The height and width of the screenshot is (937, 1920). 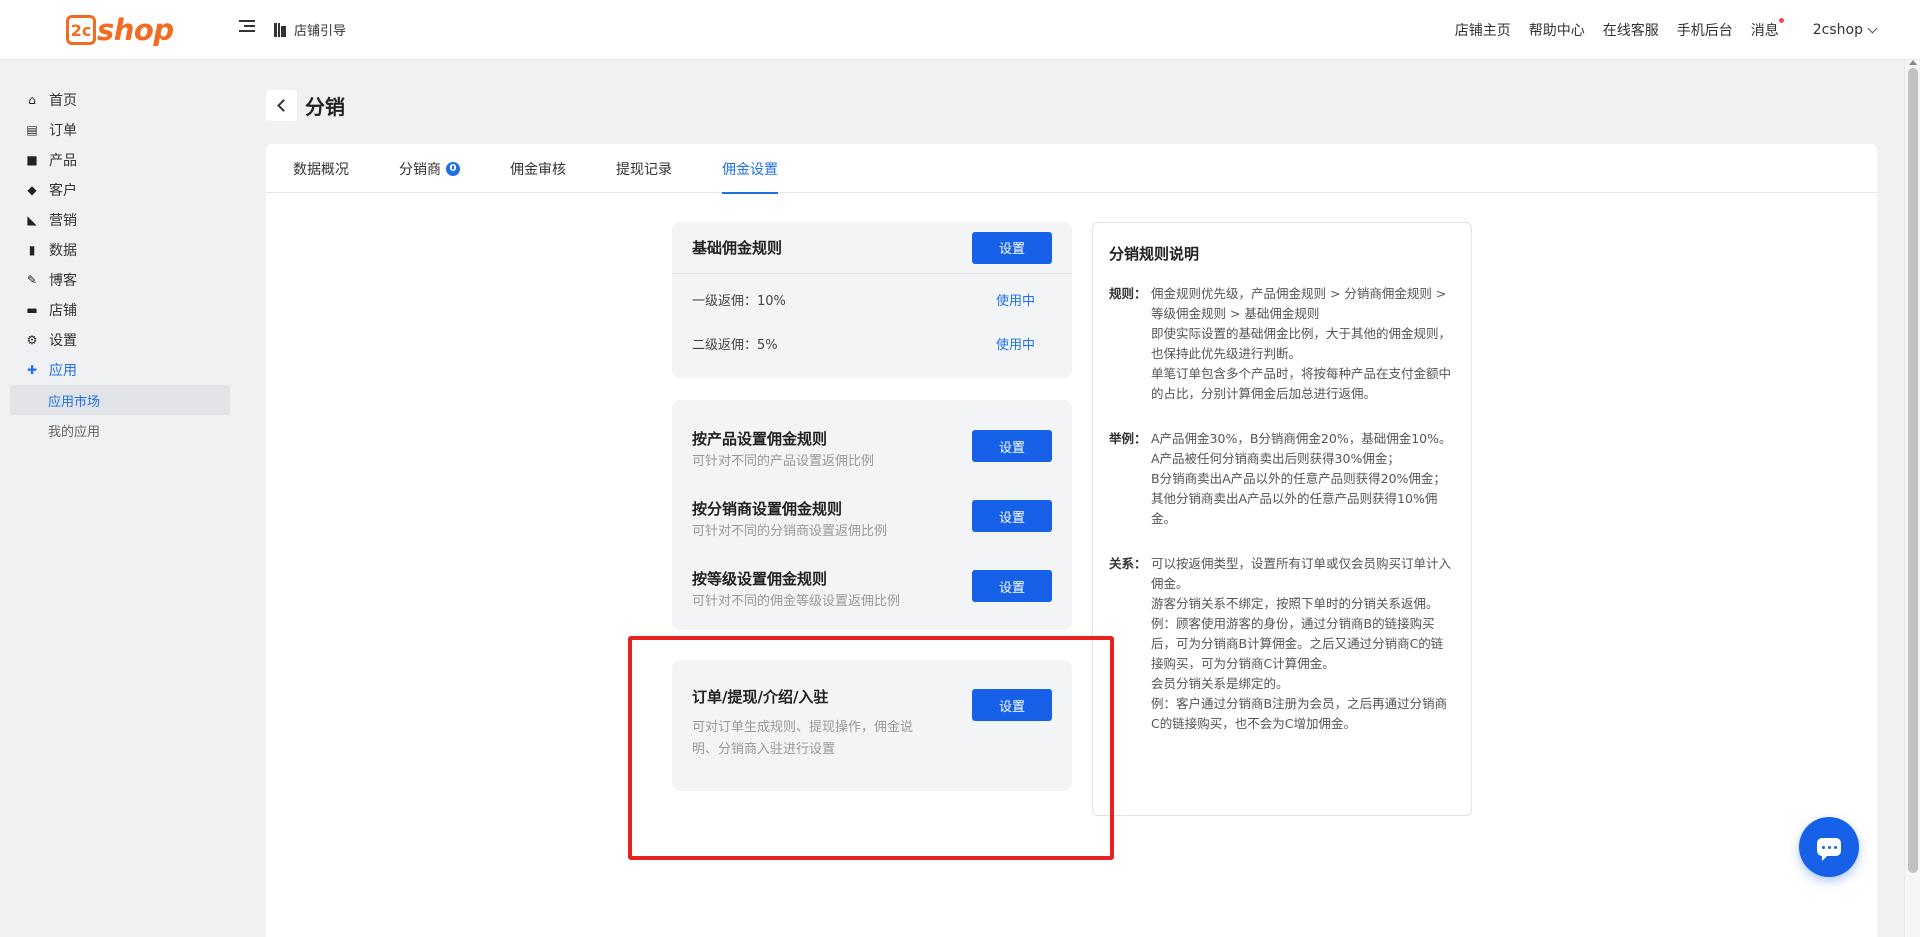 I want to click on sidebar-item-home: ⌂ 首页, so click(x=120, y=100).